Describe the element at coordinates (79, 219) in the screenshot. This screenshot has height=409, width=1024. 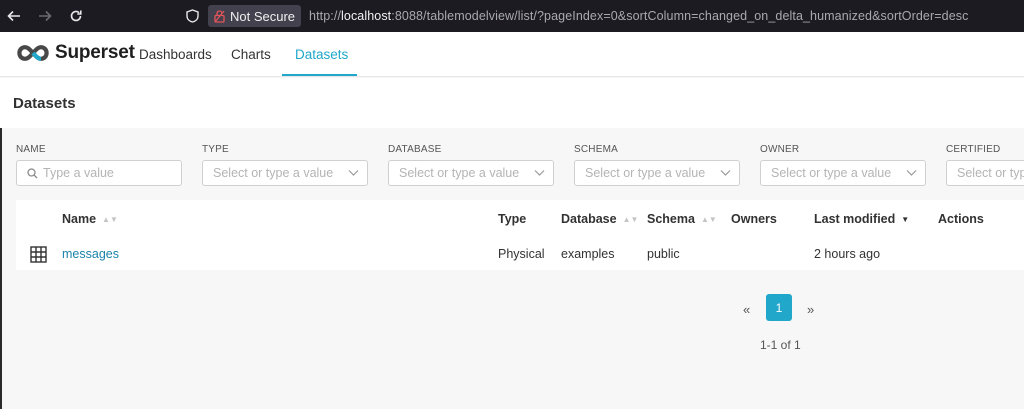
I see `column-header-label: Name` at that location.